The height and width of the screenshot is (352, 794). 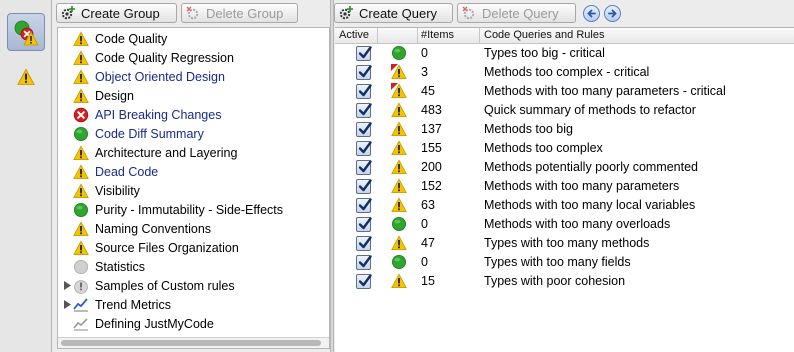 I want to click on table-row: 63 Methods with too many local variables, so click(x=564, y=205).